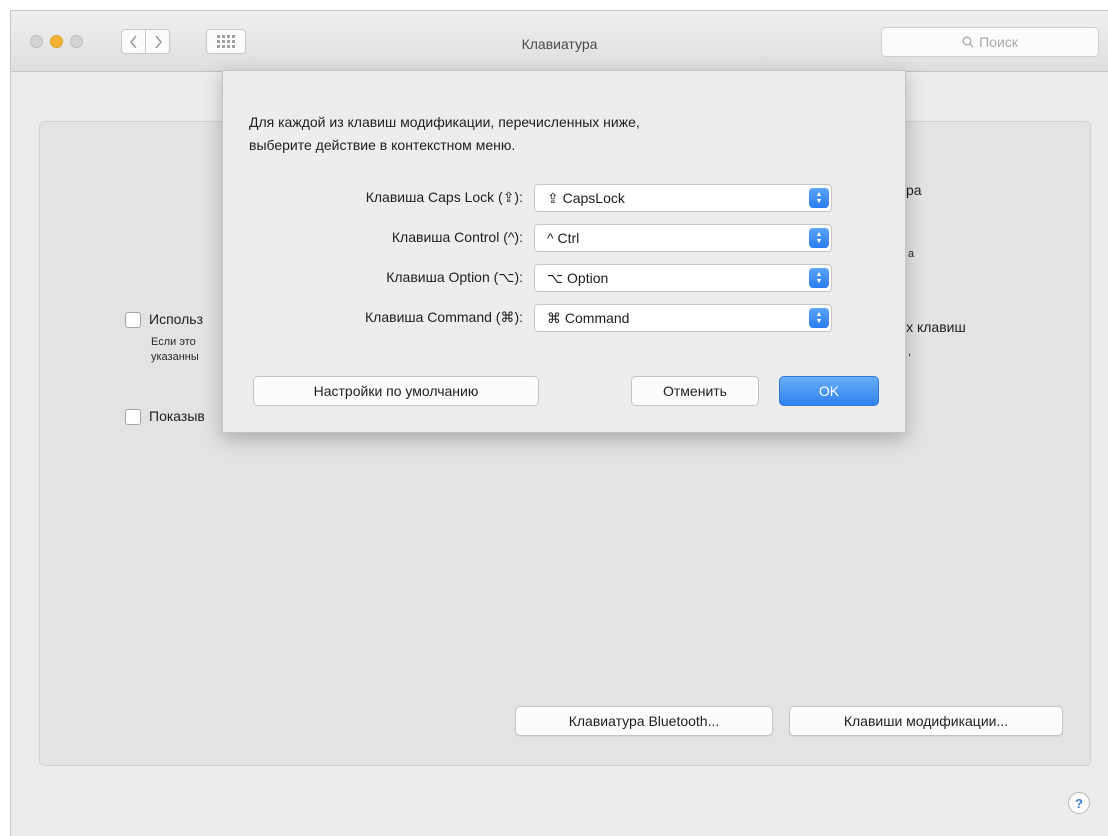 The width and height of the screenshot is (1108, 836). I want to click on show-keyboard-viewers-label: Показыв, so click(177, 416).